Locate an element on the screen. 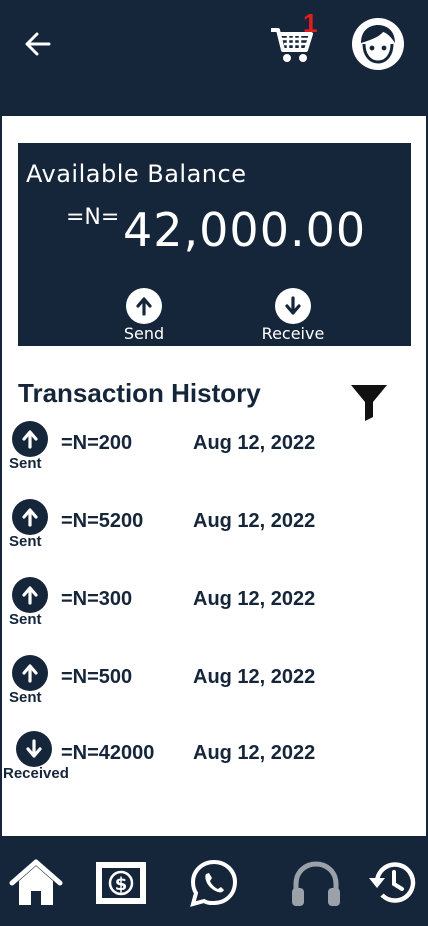  nav-history is located at coordinates (392, 883).